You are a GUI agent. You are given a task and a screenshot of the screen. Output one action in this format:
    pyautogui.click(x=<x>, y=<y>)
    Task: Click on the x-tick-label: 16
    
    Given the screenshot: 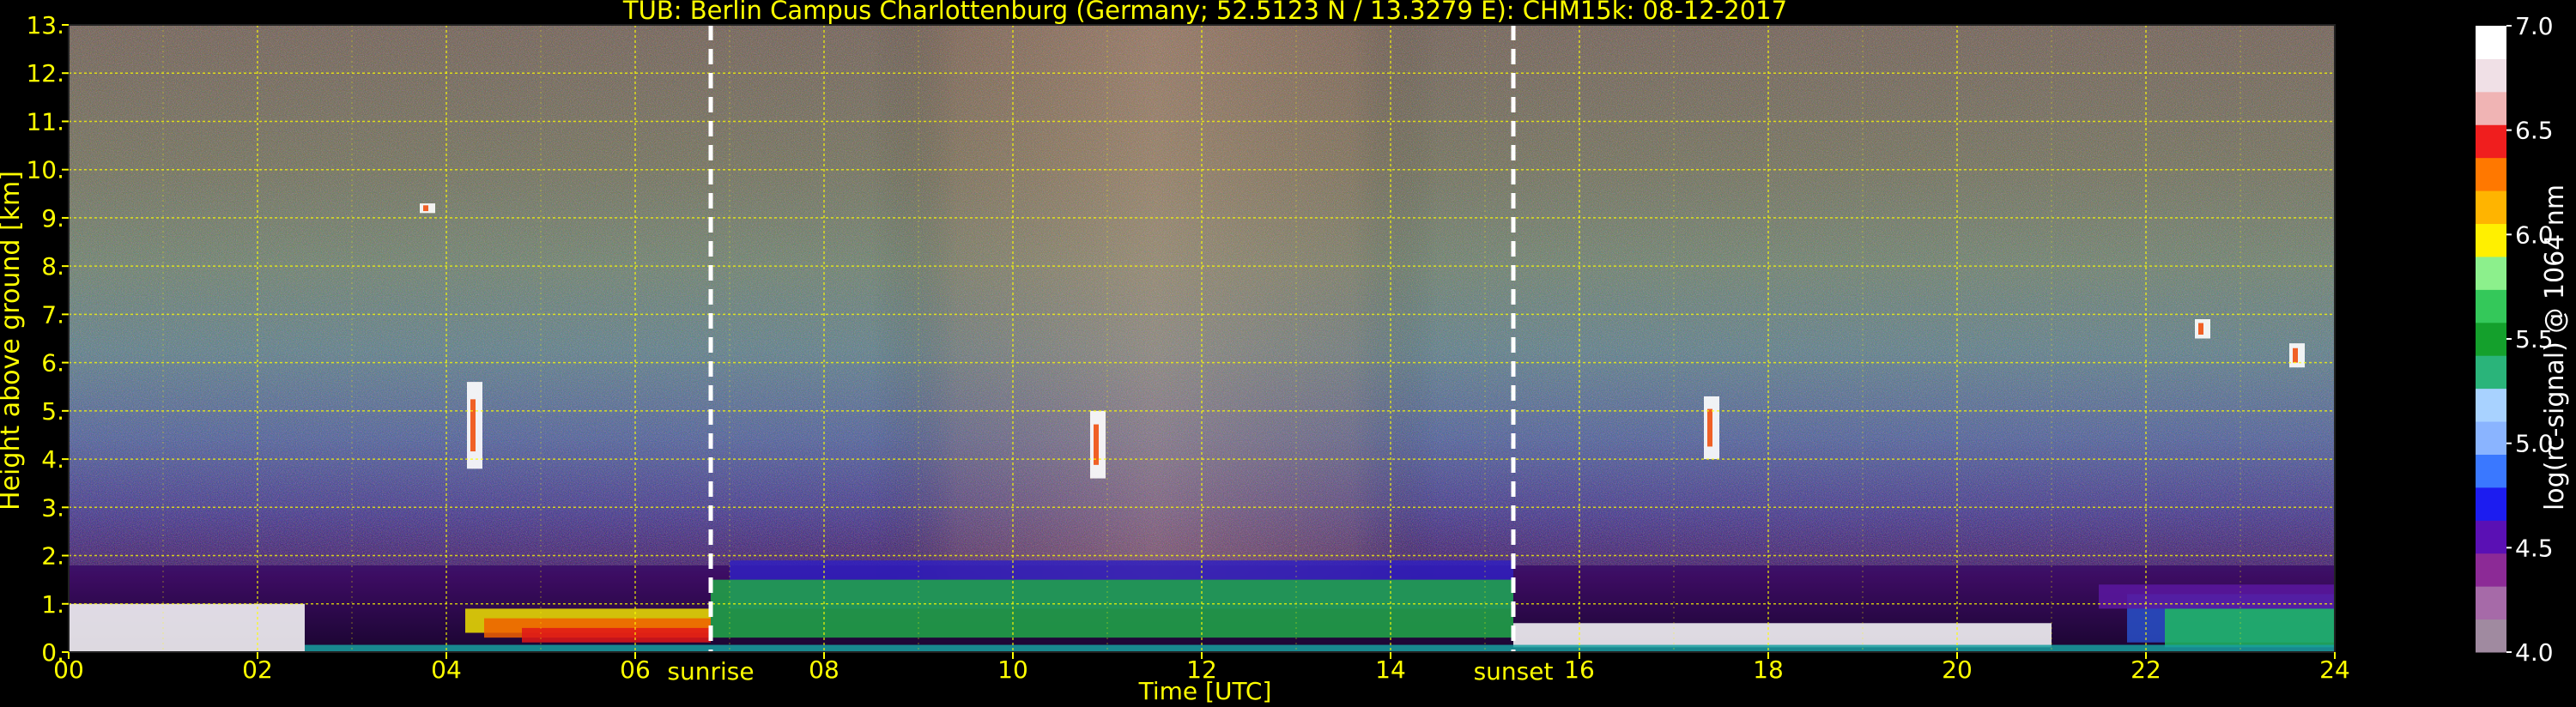 What is the action you would take?
    pyautogui.click(x=1579, y=670)
    